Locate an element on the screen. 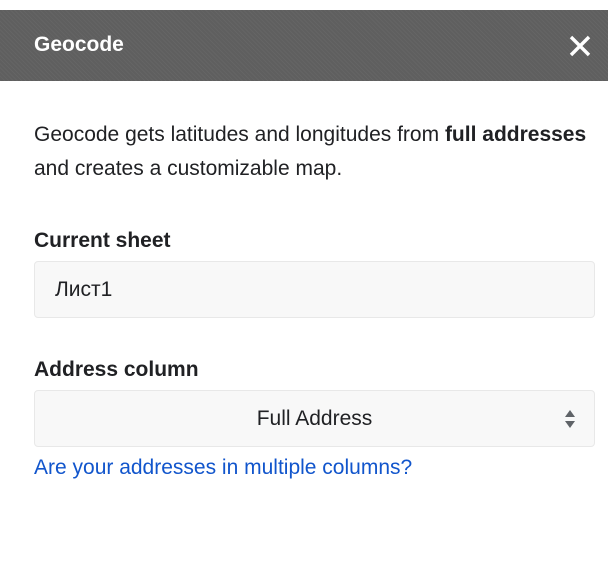 This screenshot has height=563, width=608. multi-column-link: Are your addresses in multiple columns? is located at coordinates (223, 468).